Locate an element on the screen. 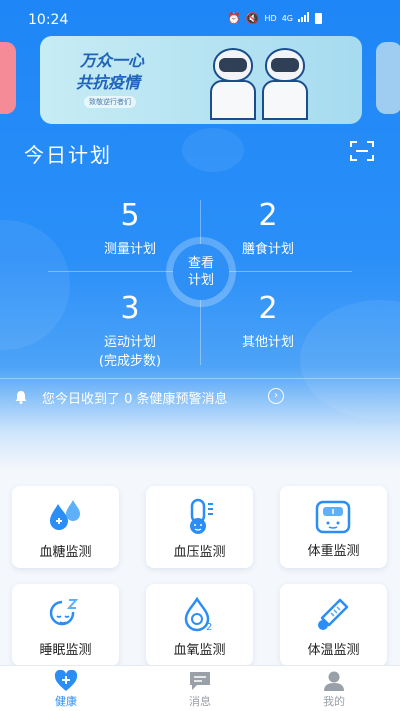 The width and height of the screenshot is (400, 711). status-bar: 10:24 ⏰ 🔇 HD 4G is located at coordinates (200, 19).